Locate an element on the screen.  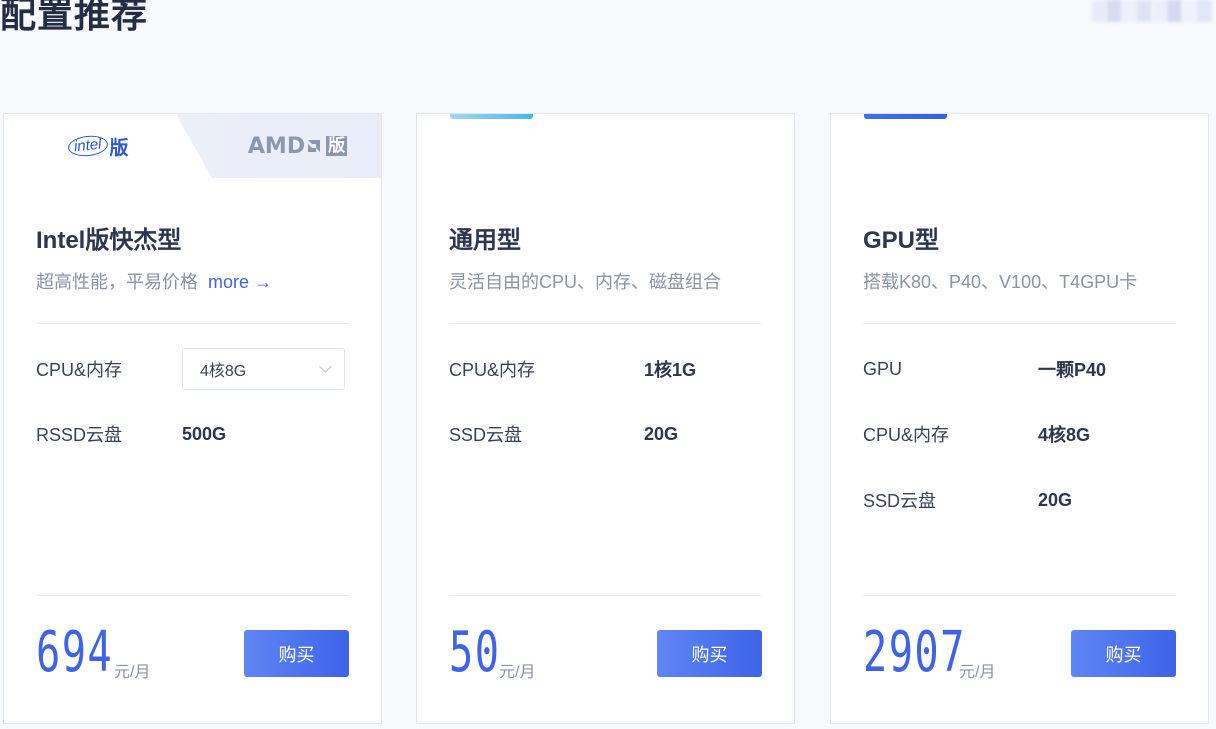
cpu-memory-select: 4核8G is located at coordinates (263, 369).